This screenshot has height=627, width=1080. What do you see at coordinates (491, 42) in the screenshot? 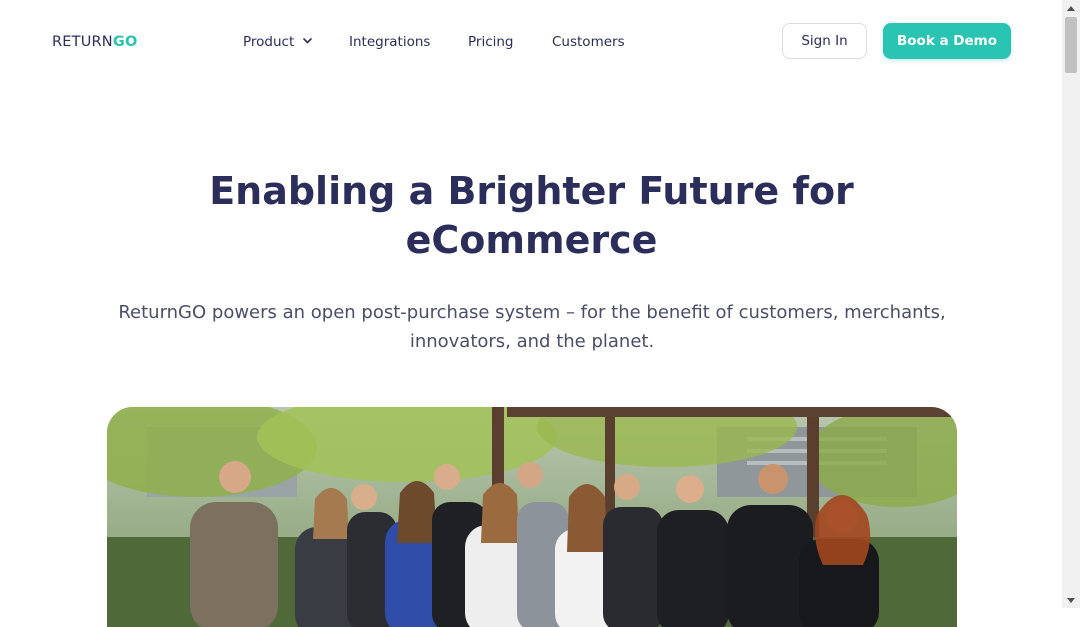
I see `nav-pricing: Pricing` at bounding box center [491, 42].